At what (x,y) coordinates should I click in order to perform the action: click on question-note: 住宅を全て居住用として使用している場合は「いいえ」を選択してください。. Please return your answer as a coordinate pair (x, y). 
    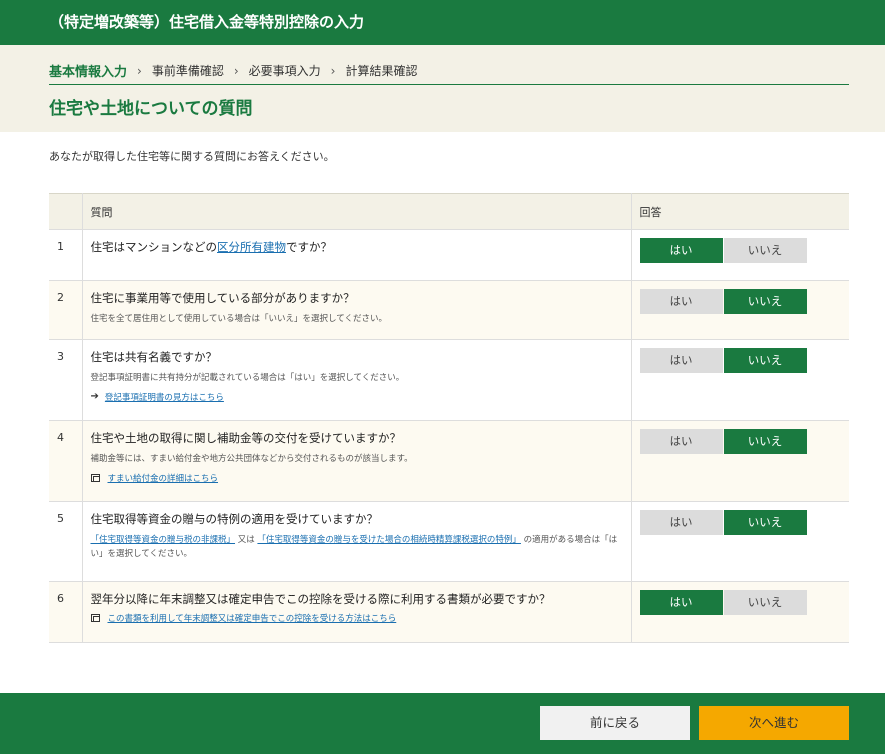
    Looking at the image, I should click on (238, 319).